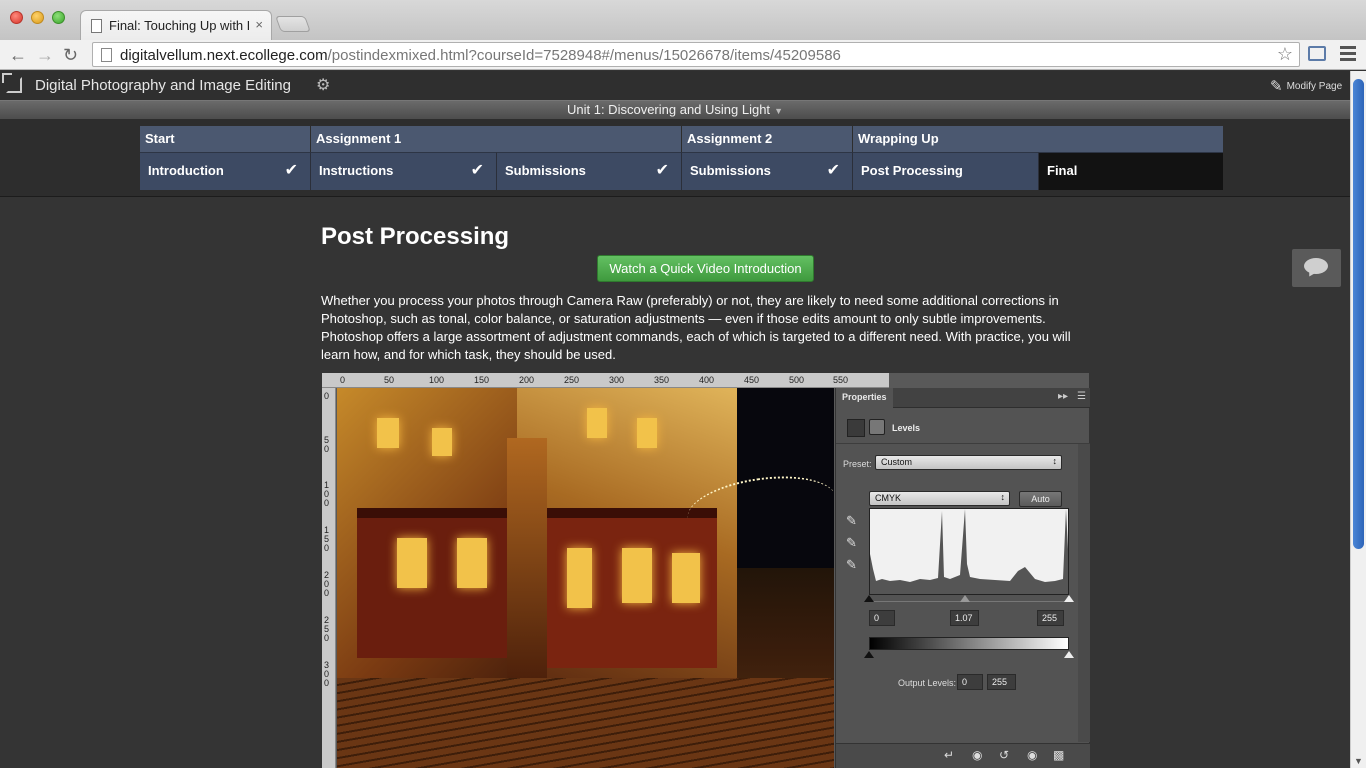  I want to click on clip-to-layer-icon: ↵, so click(949, 755).